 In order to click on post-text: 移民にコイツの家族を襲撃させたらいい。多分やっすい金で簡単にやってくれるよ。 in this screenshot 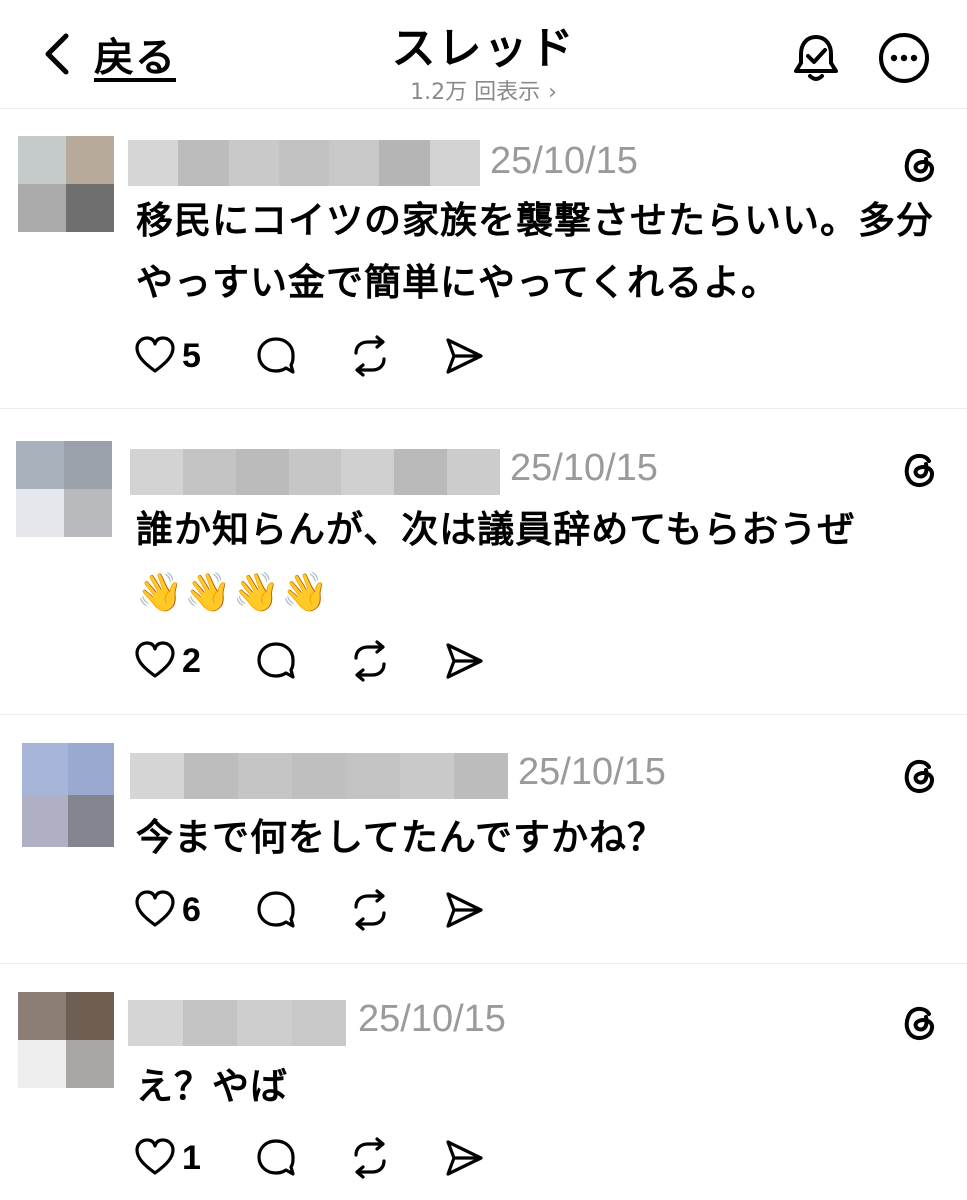, I will do `click(535, 251)`.